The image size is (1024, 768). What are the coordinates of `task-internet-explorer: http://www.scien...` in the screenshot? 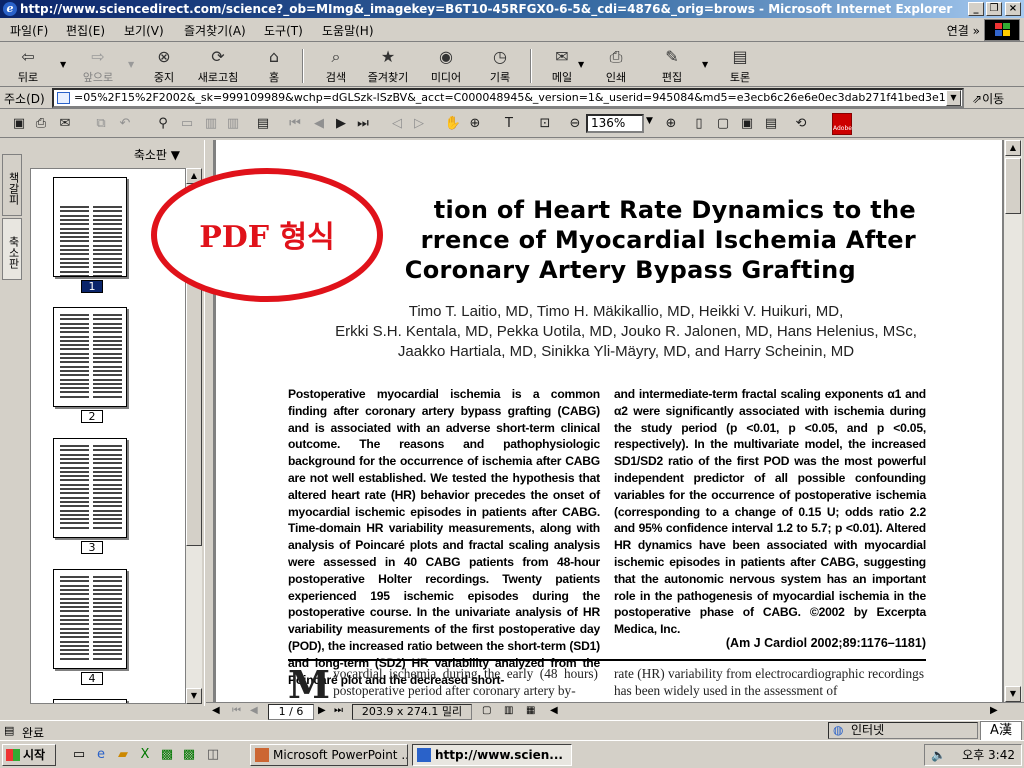 It's located at (492, 755).